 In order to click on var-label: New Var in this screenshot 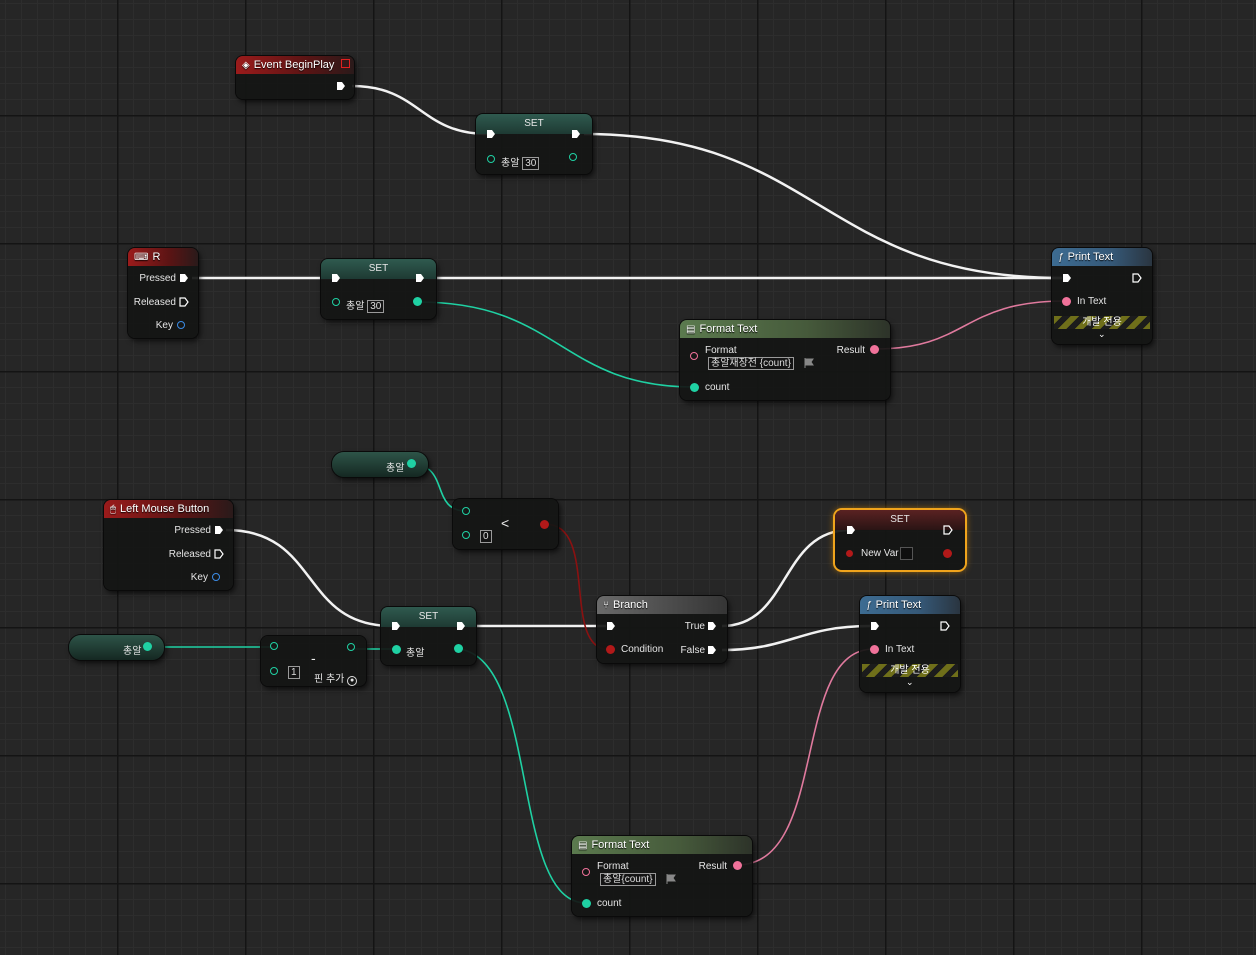, I will do `click(880, 553)`.